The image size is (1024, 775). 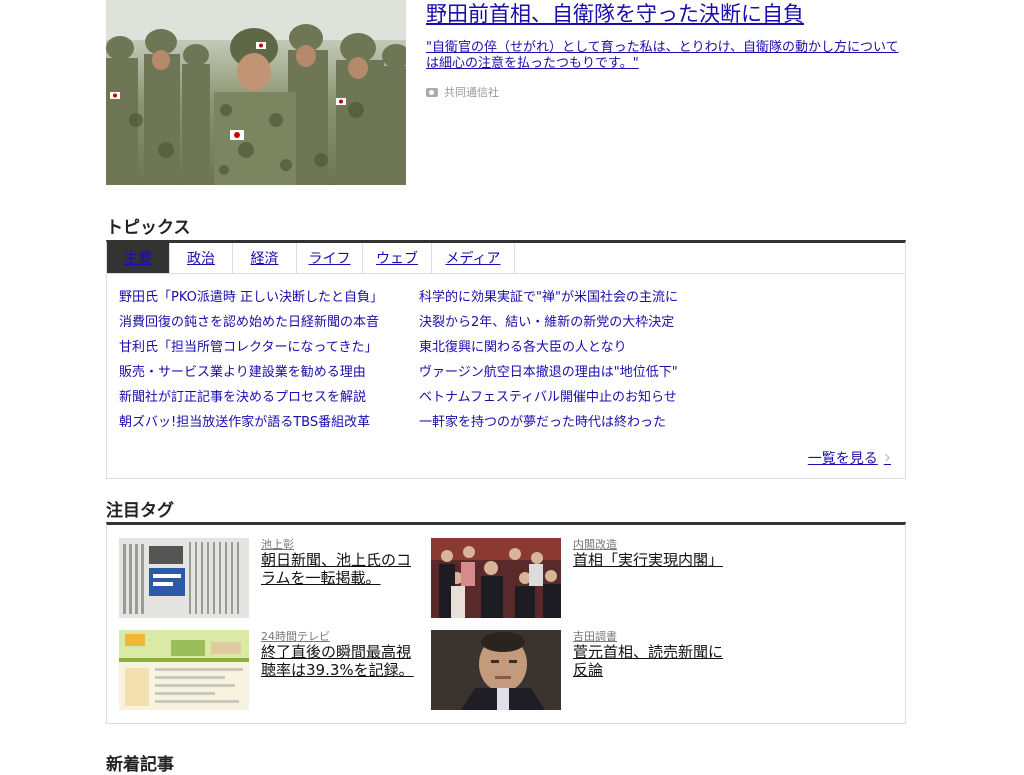 What do you see at coordinates (251, 397) in the screenshot?
I see `topic-link: 新聞社が訂正記事を決めるプロセスを解説` at bounding box center [251, 397].